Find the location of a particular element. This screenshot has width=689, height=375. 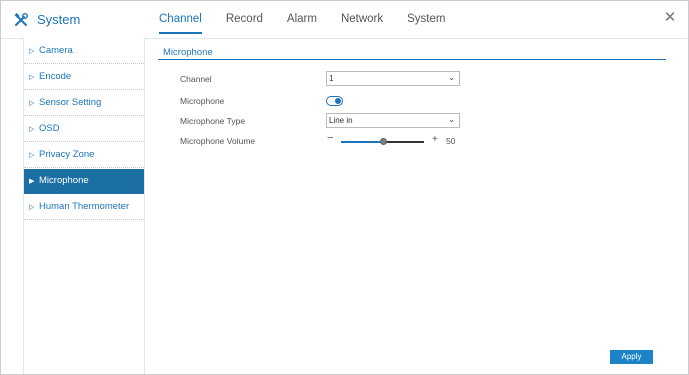

volume-value: 50 is located at coordinates (451, 141).